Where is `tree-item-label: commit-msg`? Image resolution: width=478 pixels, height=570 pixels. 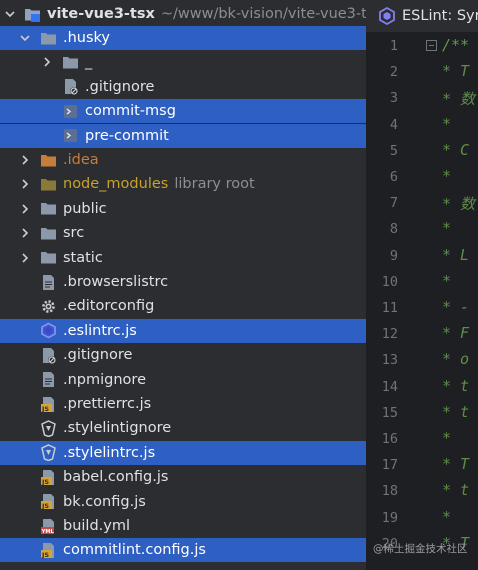
tree-item-label: commit-msg is located at coordinates (130, 111).